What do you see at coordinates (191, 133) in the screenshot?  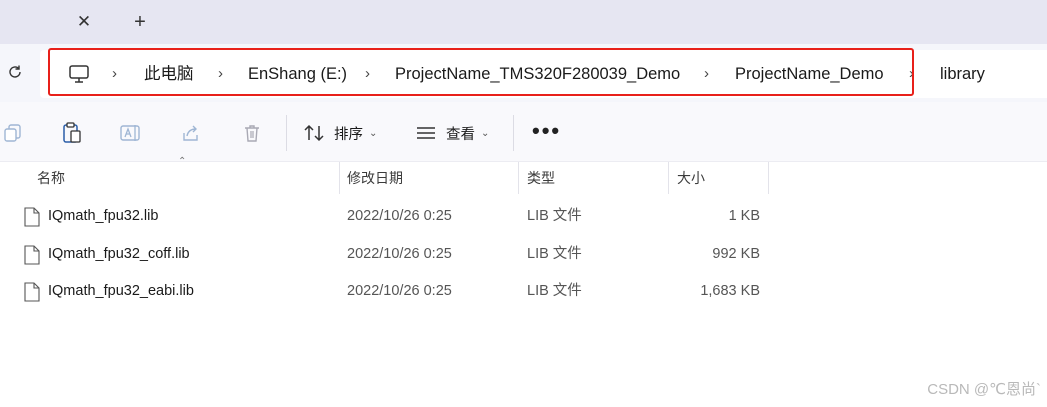 I see `share-icon` at bounding box center [191, 133].